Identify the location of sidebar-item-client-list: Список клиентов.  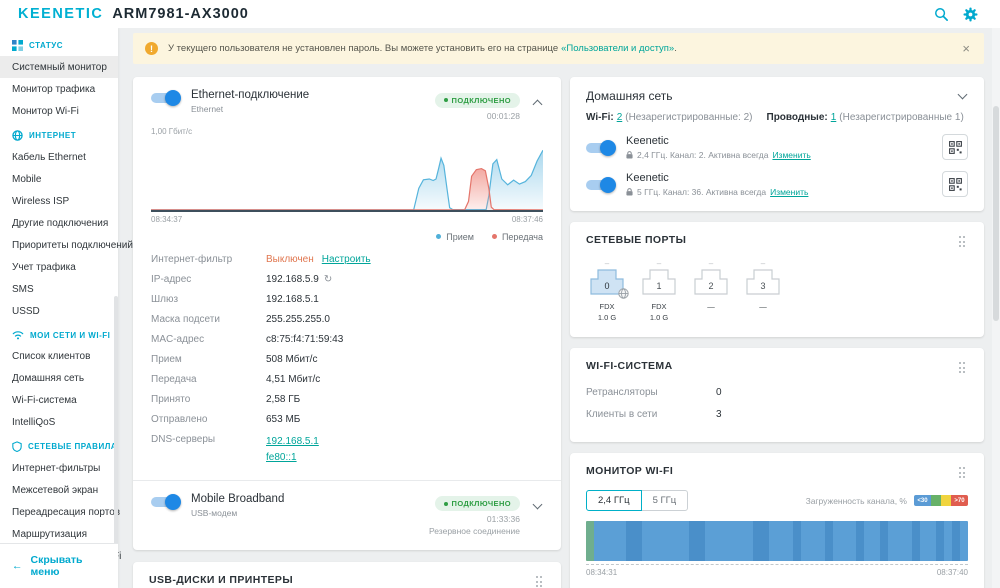
(59, 356).